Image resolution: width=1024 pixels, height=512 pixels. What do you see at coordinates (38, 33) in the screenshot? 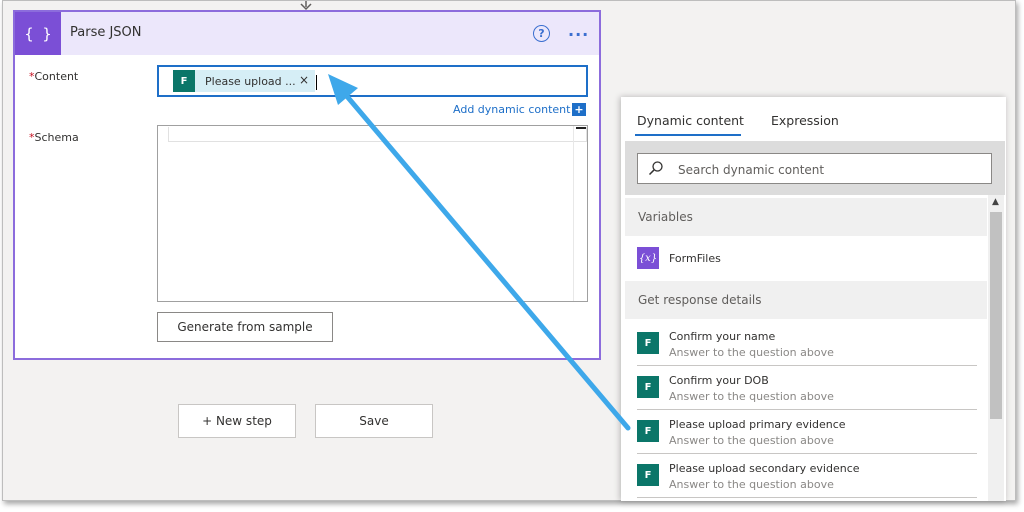
I see `parse-json-icon: { }` at bounding box center [38, 33].